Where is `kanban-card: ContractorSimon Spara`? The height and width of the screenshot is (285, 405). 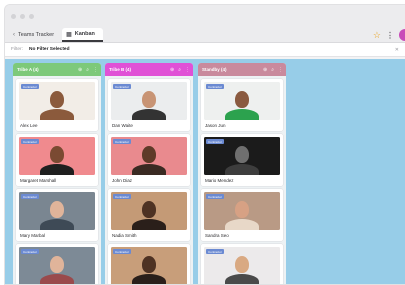 kanban-card: ContractorSimon Spara is located at coordinates (242, 264).